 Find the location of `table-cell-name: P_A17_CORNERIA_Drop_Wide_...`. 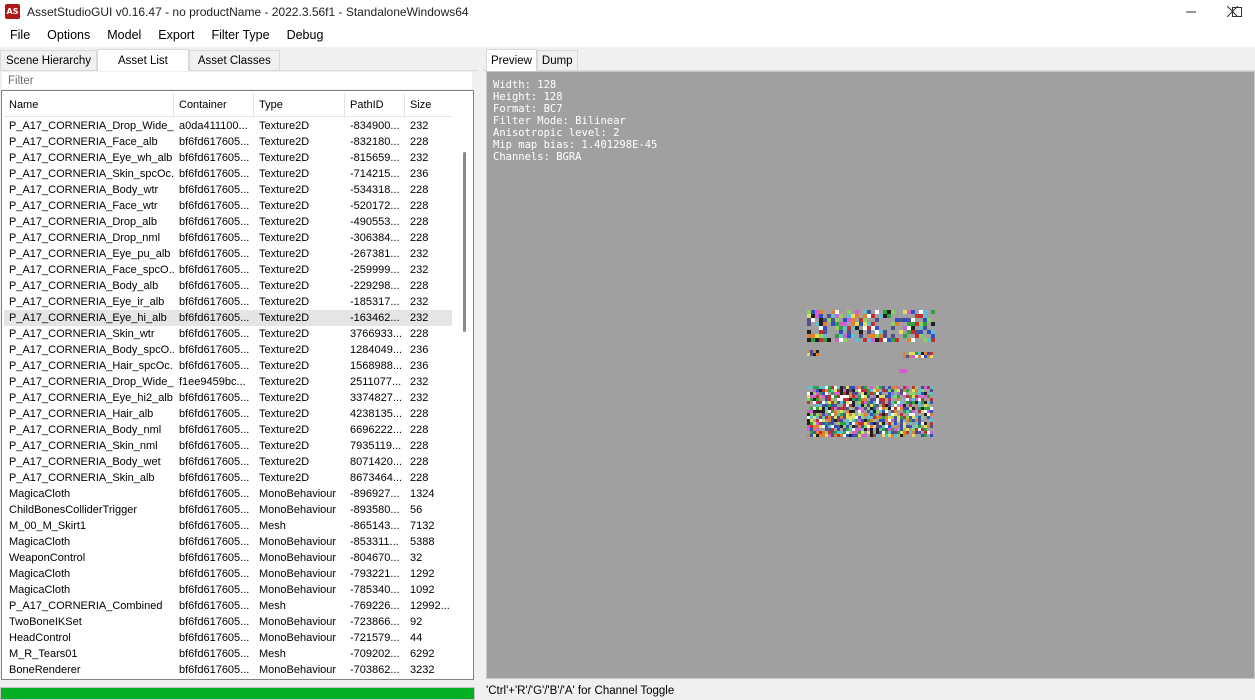

table-cell-name: P_A17_CORNERIA_Drop_Wide_... is located at coordinates (91, 126).